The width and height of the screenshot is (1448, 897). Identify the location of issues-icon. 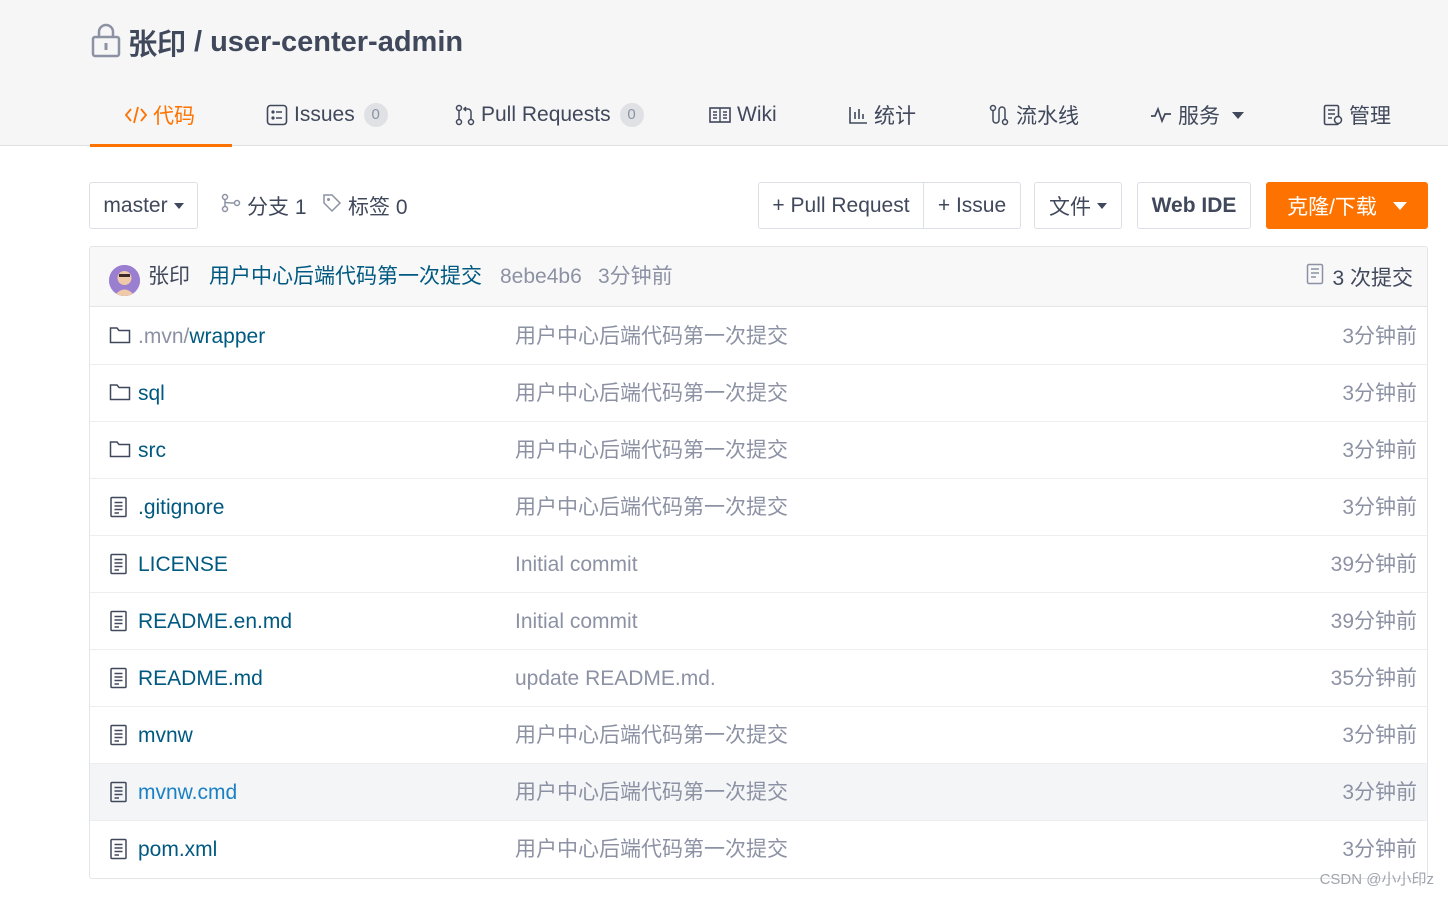
(277, 115).